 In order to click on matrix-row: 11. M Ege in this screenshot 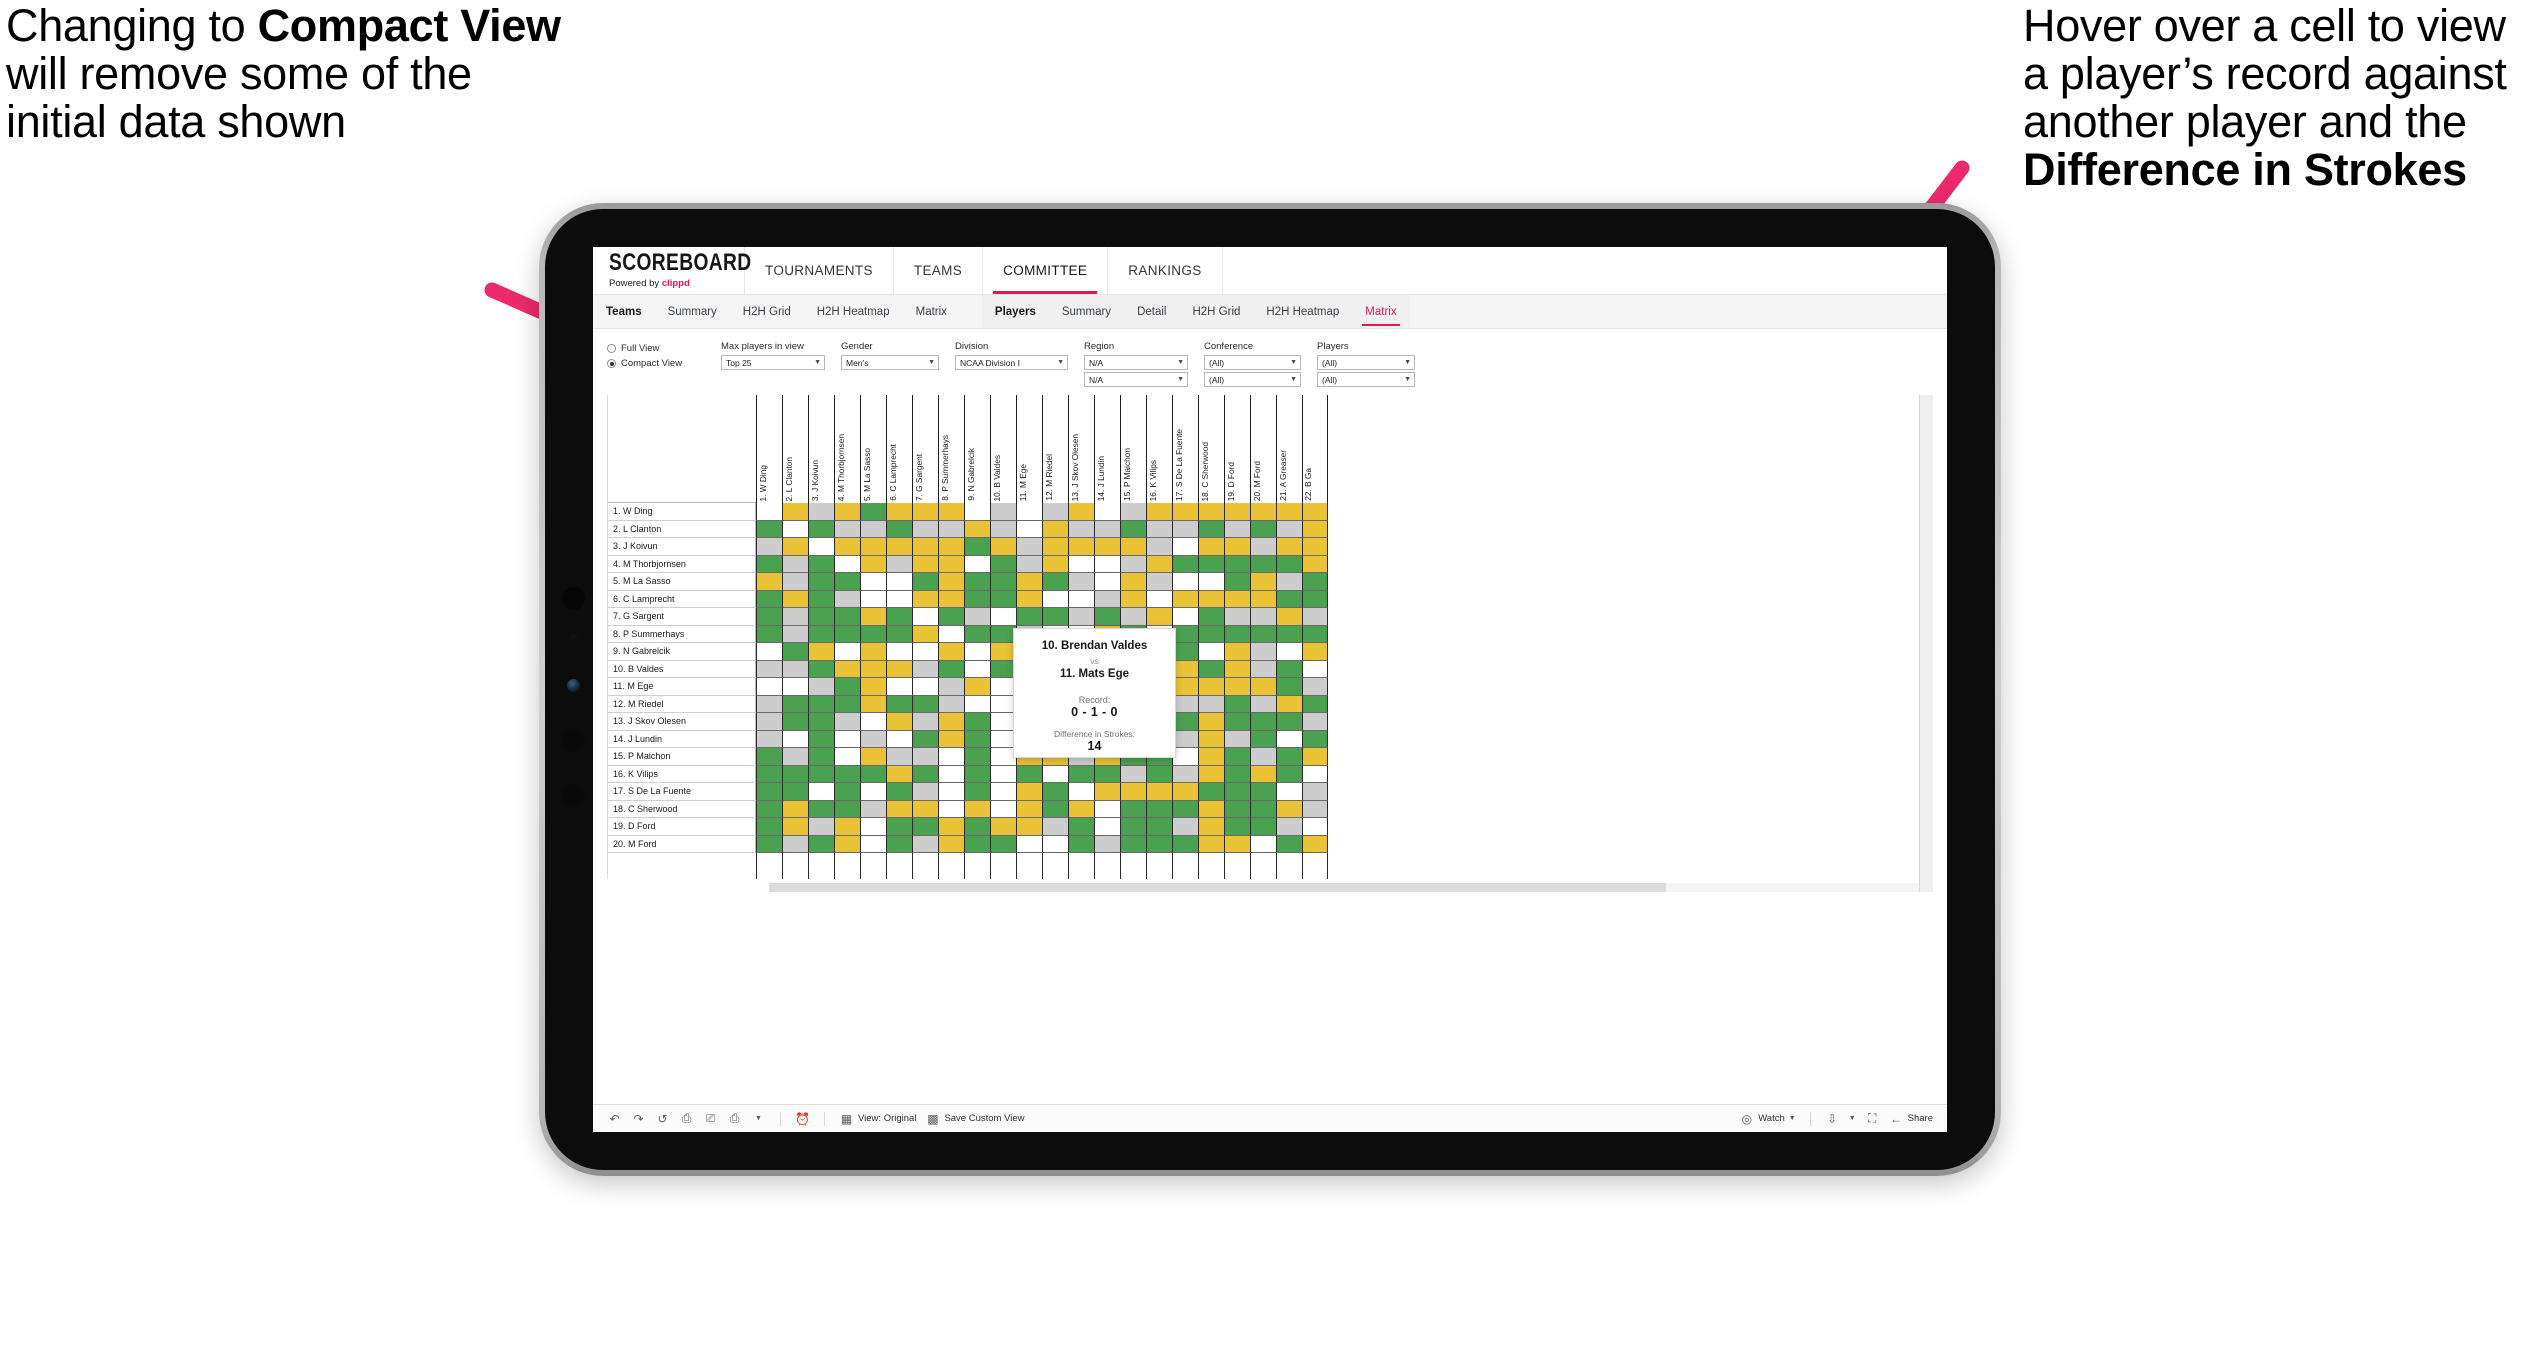, I will do `click(1270, 687)`.